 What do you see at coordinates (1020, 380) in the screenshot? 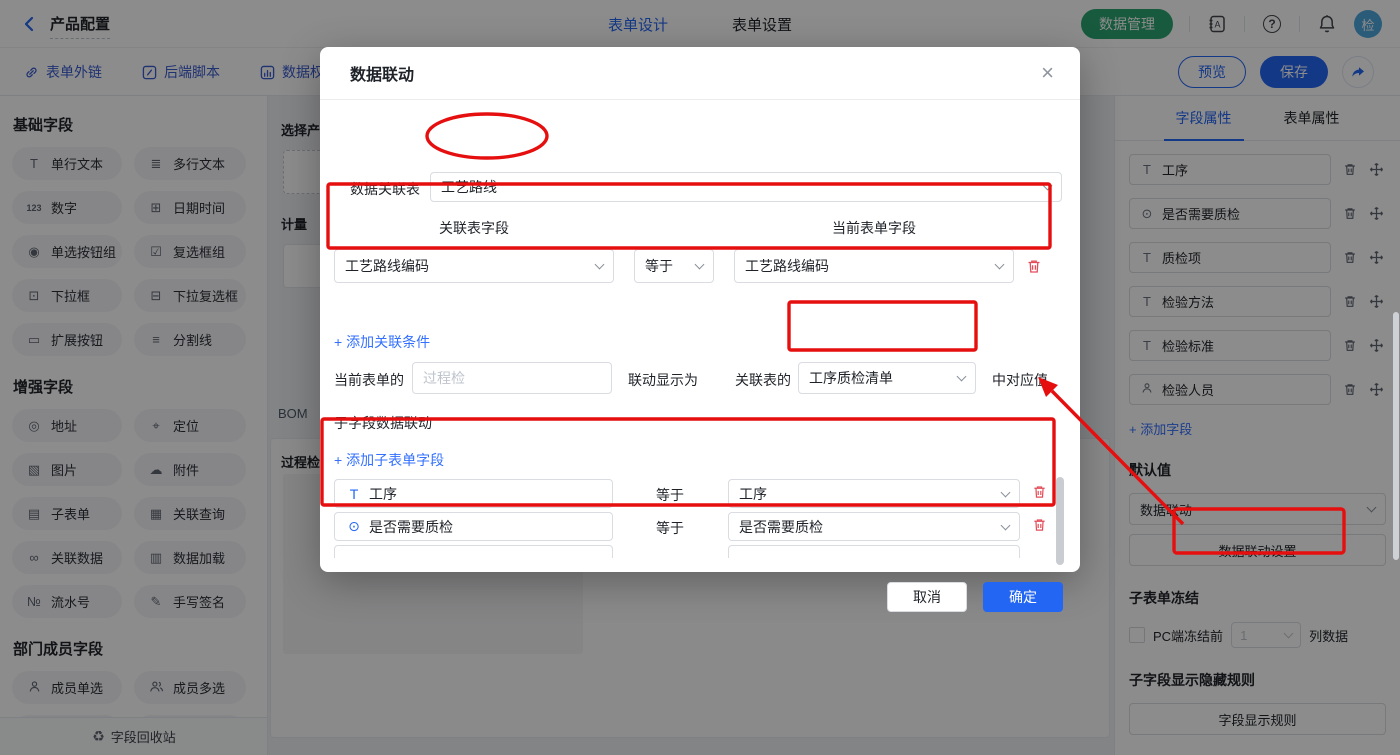
I see `value-suffix-label: 中对应值` at bounding box center [1020, 380].